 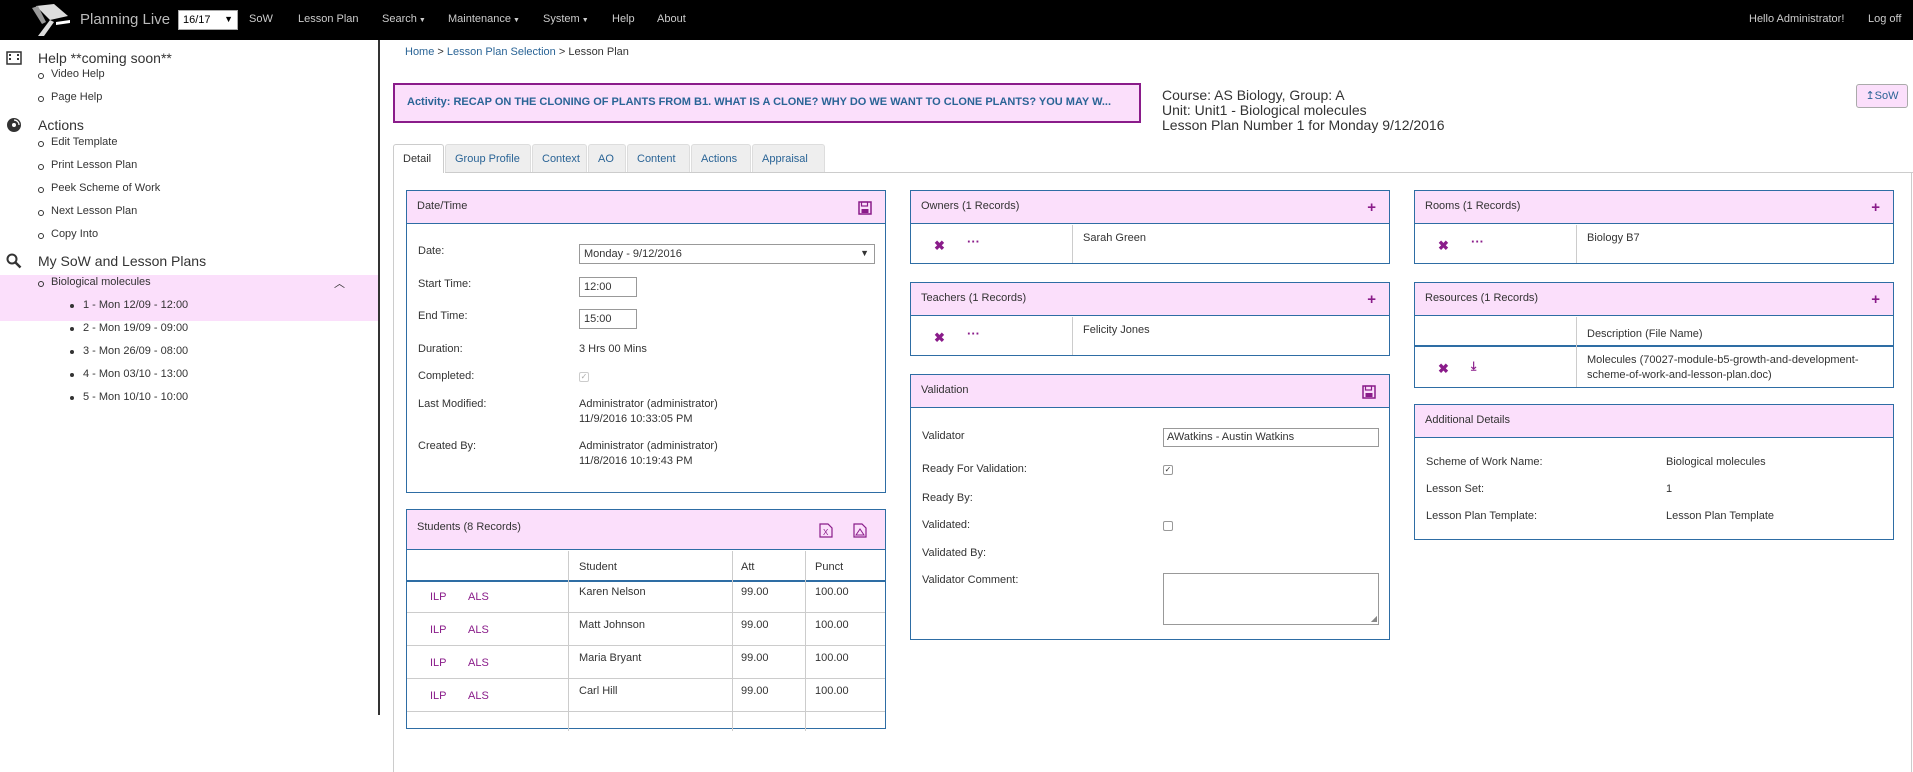 What do you see at coordinates (125, 19) in the screenshot?
I see `brand-title: Planning Live` at bounding box center [125, 19].